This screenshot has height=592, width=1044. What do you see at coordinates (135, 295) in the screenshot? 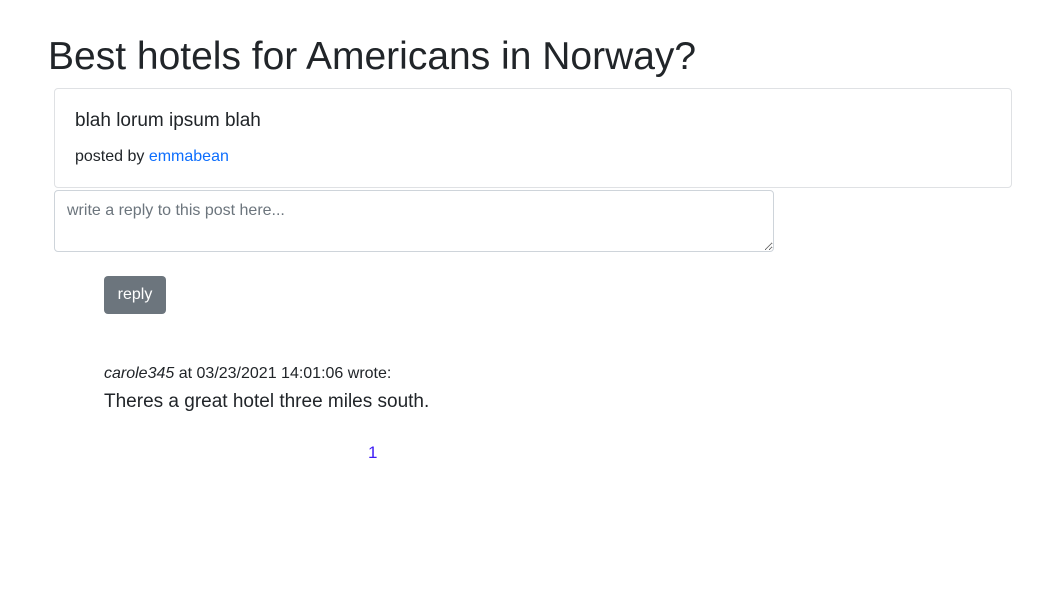
I see `reply-button: reply` at bounding box center [135, 295].